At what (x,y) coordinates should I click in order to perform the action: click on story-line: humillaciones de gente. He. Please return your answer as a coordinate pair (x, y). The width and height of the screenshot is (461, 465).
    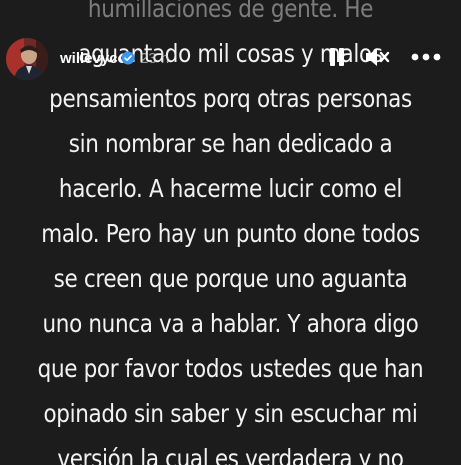
    Looking at the image, I should click on (230, 11).